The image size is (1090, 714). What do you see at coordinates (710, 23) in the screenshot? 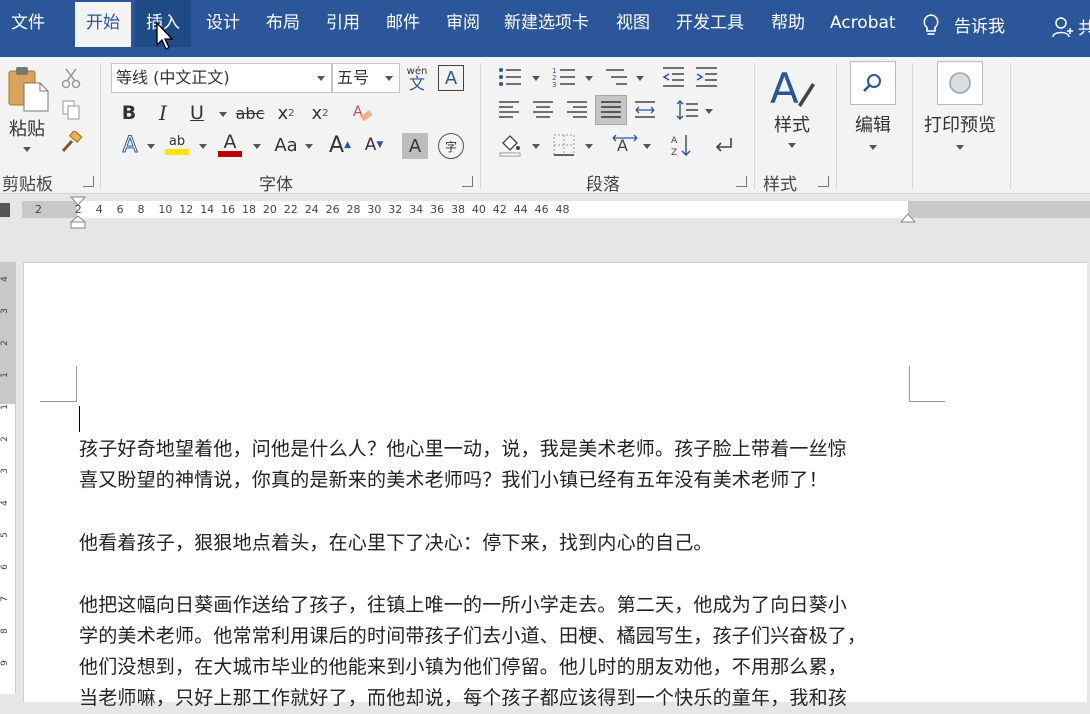
I see `tab-developer: 开发工具` at bounding box center [710, 23].